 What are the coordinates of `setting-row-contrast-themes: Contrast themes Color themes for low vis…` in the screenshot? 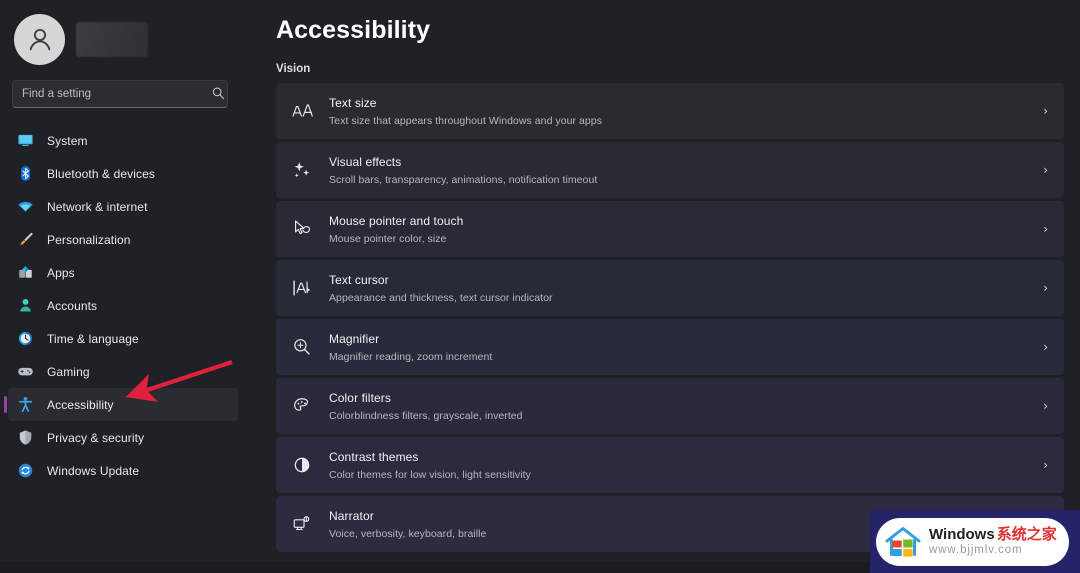 It's located at (670, 465).